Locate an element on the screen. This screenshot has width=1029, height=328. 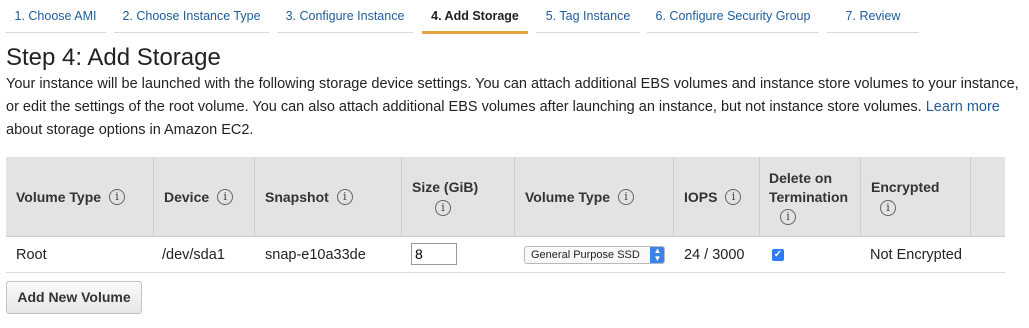
tab-choose-instance-type: 2. Choose Instance Type is located at coordinates (191, 16).